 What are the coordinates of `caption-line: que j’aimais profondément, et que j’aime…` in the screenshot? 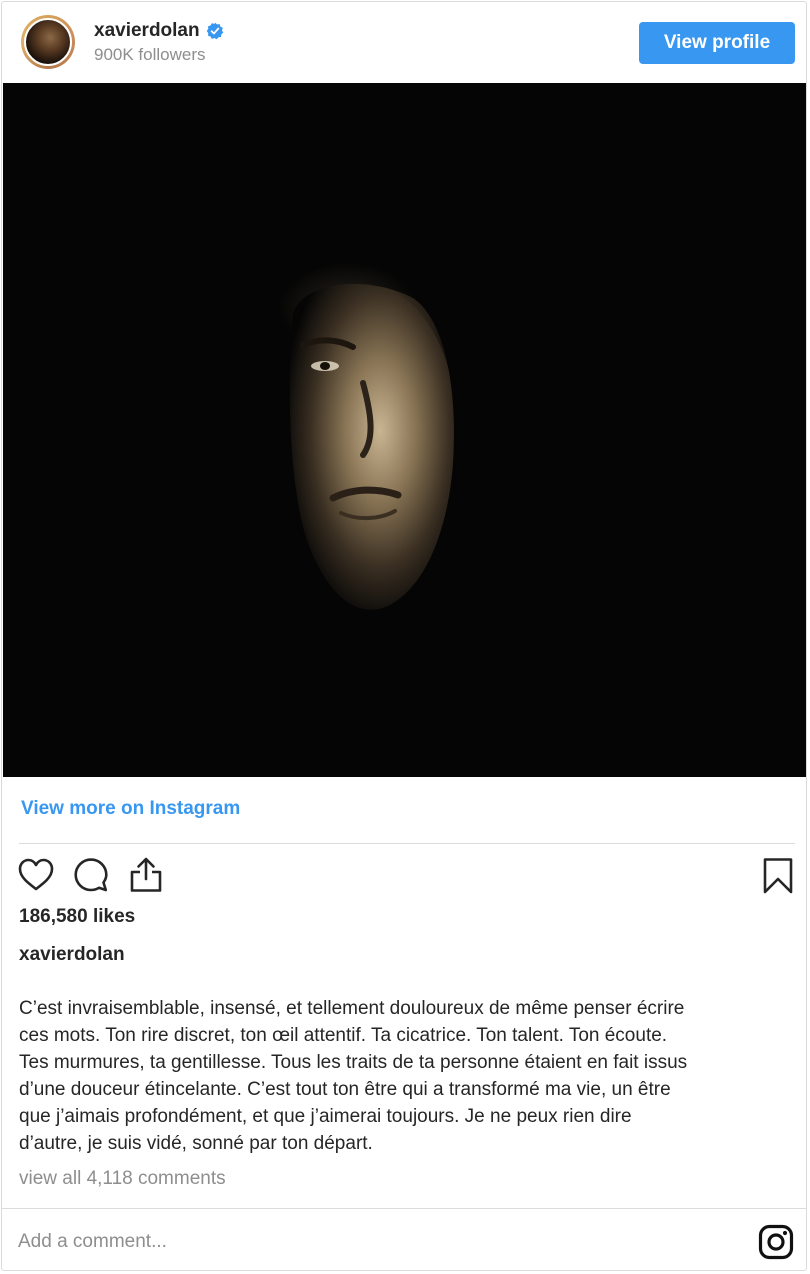 It's located at (325, 1116).